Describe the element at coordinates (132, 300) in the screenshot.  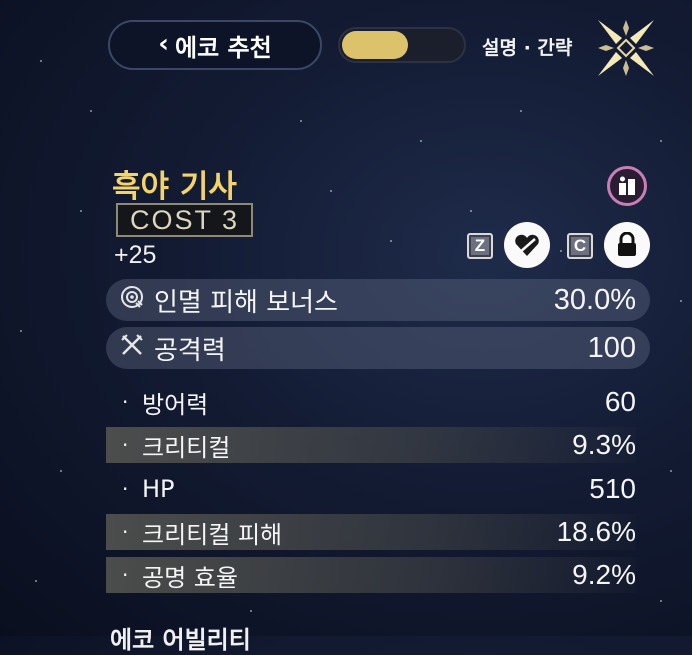
I see `havoc-damage-icon` at that location.